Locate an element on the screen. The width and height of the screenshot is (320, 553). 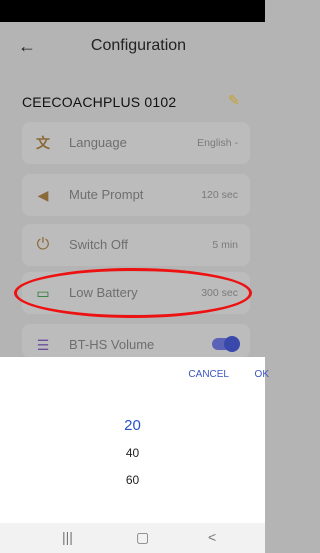
setting-value: 5 min is located at coordinates (225, 245).